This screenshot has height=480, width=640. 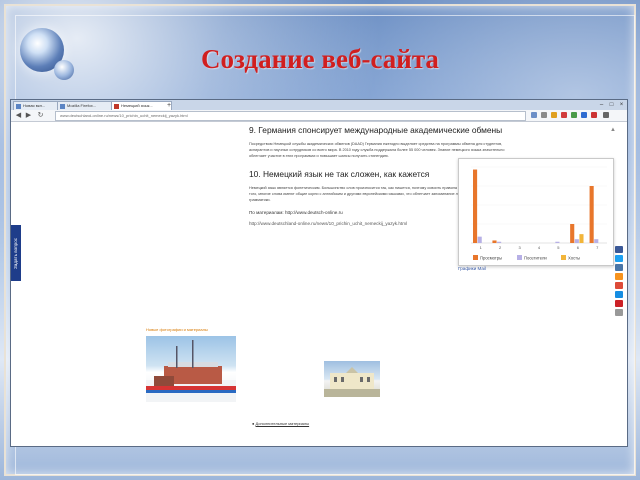 I want to click on vk-icon, so click(x=619, y=267).